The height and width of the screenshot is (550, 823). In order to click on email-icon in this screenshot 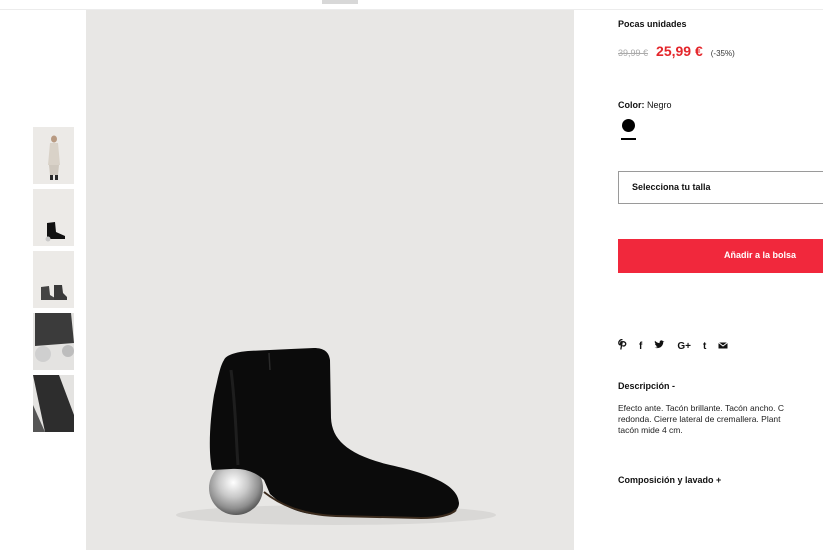, I will do `click(723, 347)`.